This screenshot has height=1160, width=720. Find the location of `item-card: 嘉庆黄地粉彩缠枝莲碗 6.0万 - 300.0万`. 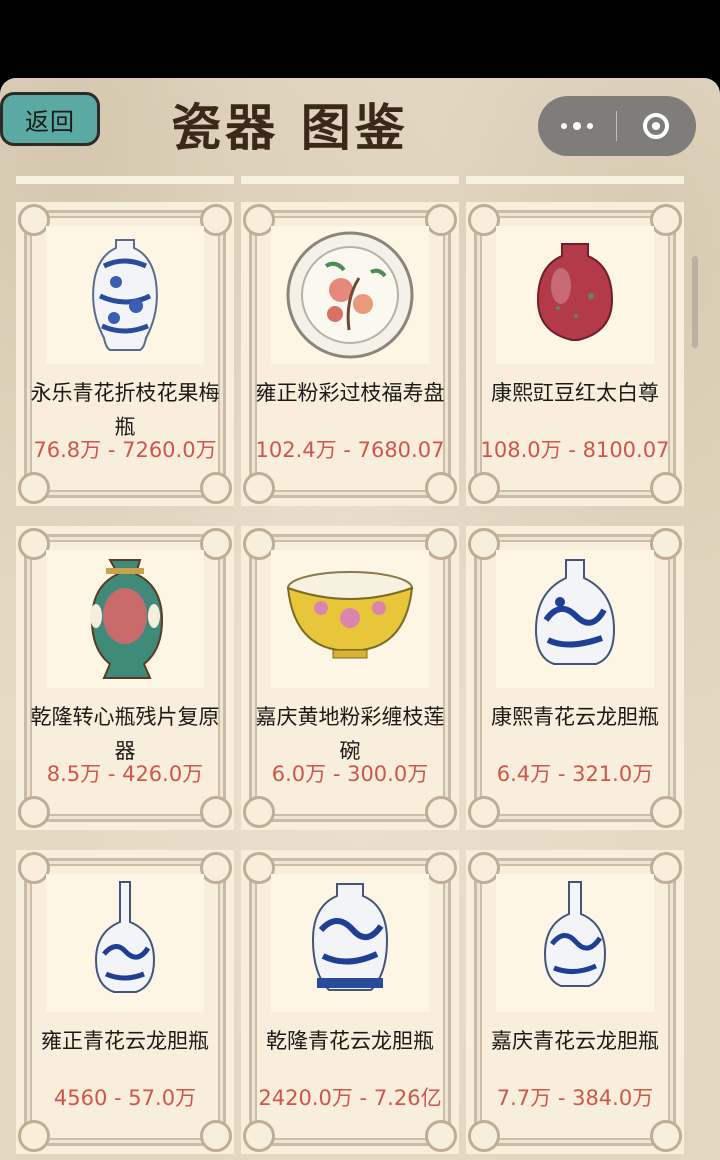

item-card: 嘉庆黄地粉彩缠枝莲碗 6.0万 - 300.0万 is located at coordinates (350, 678).